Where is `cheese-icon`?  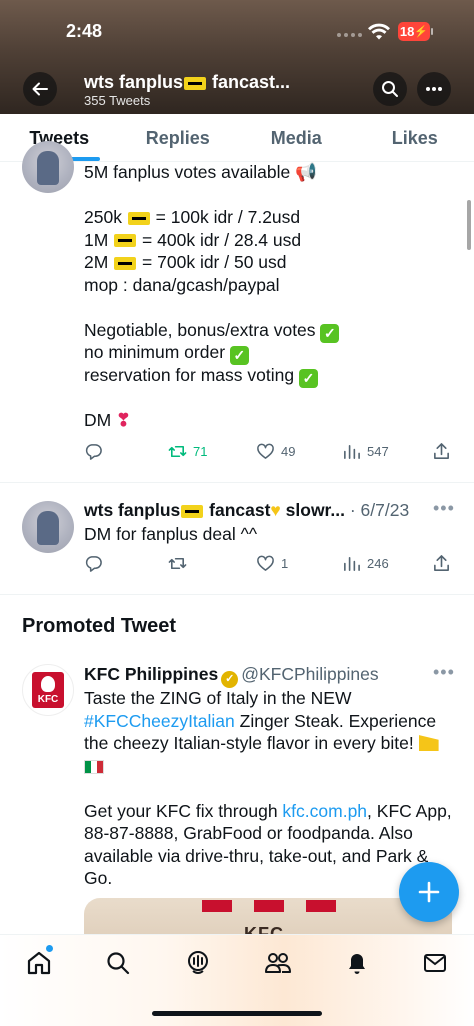 cheese-icon is located at coordinates (428, 743).